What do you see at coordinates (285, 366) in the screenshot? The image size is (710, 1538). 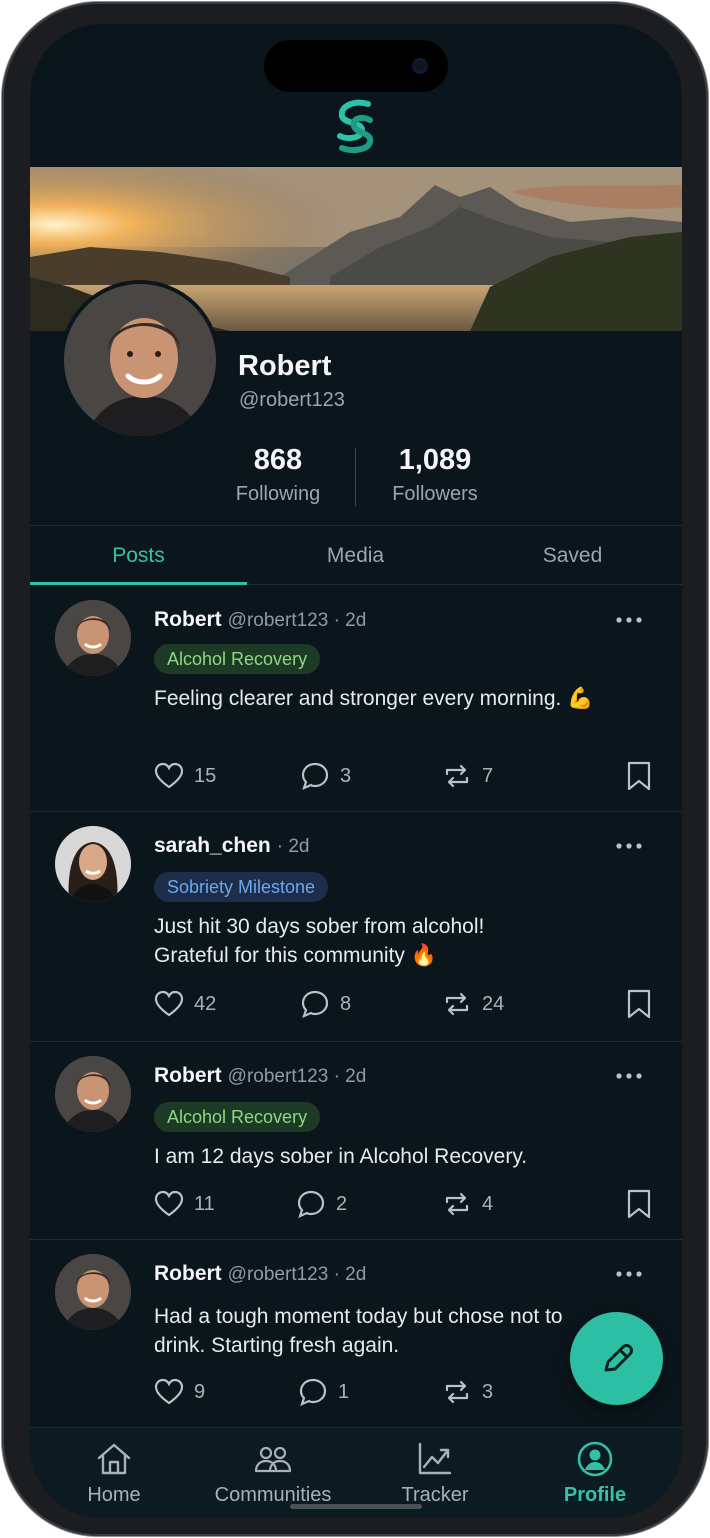 I see `profile-name: Robert` at bounding box center [285, 366].